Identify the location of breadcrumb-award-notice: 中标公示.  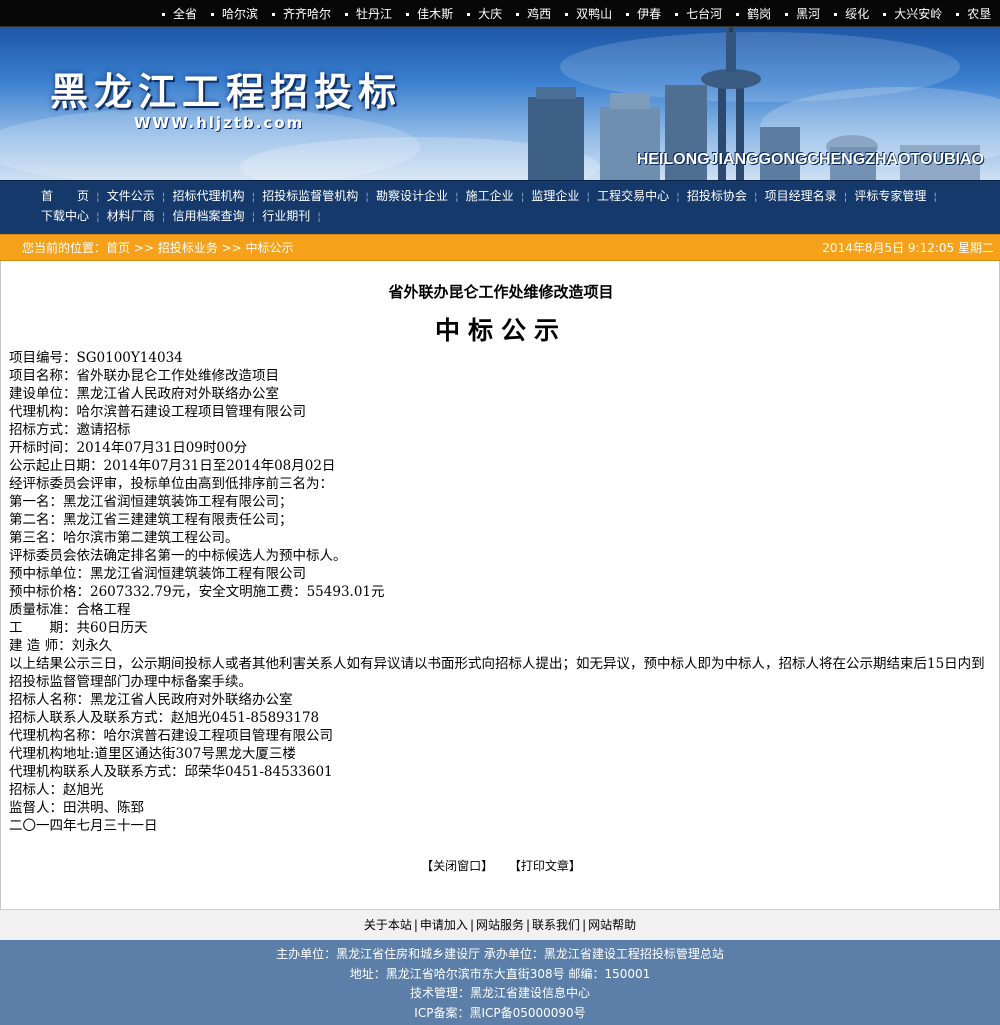
(270, 248).